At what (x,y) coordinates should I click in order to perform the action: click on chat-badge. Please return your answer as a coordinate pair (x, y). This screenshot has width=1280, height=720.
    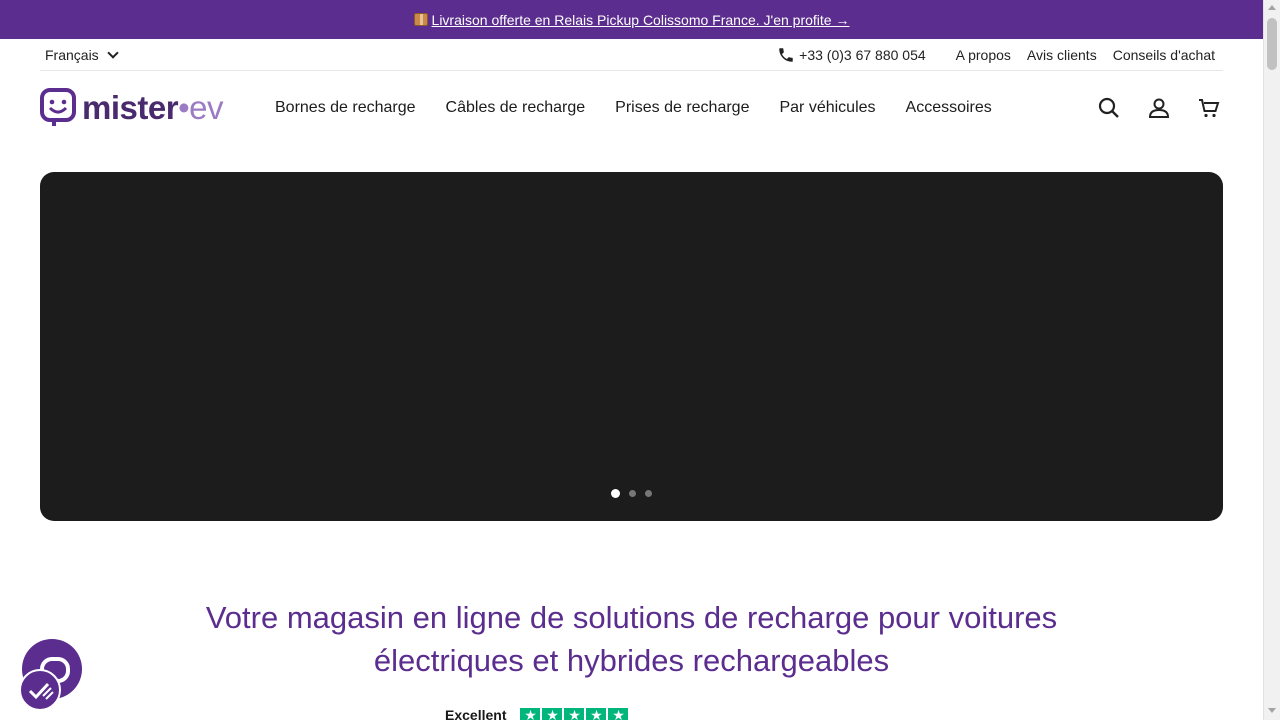
    Looking at the image, I should click on (40, 690).